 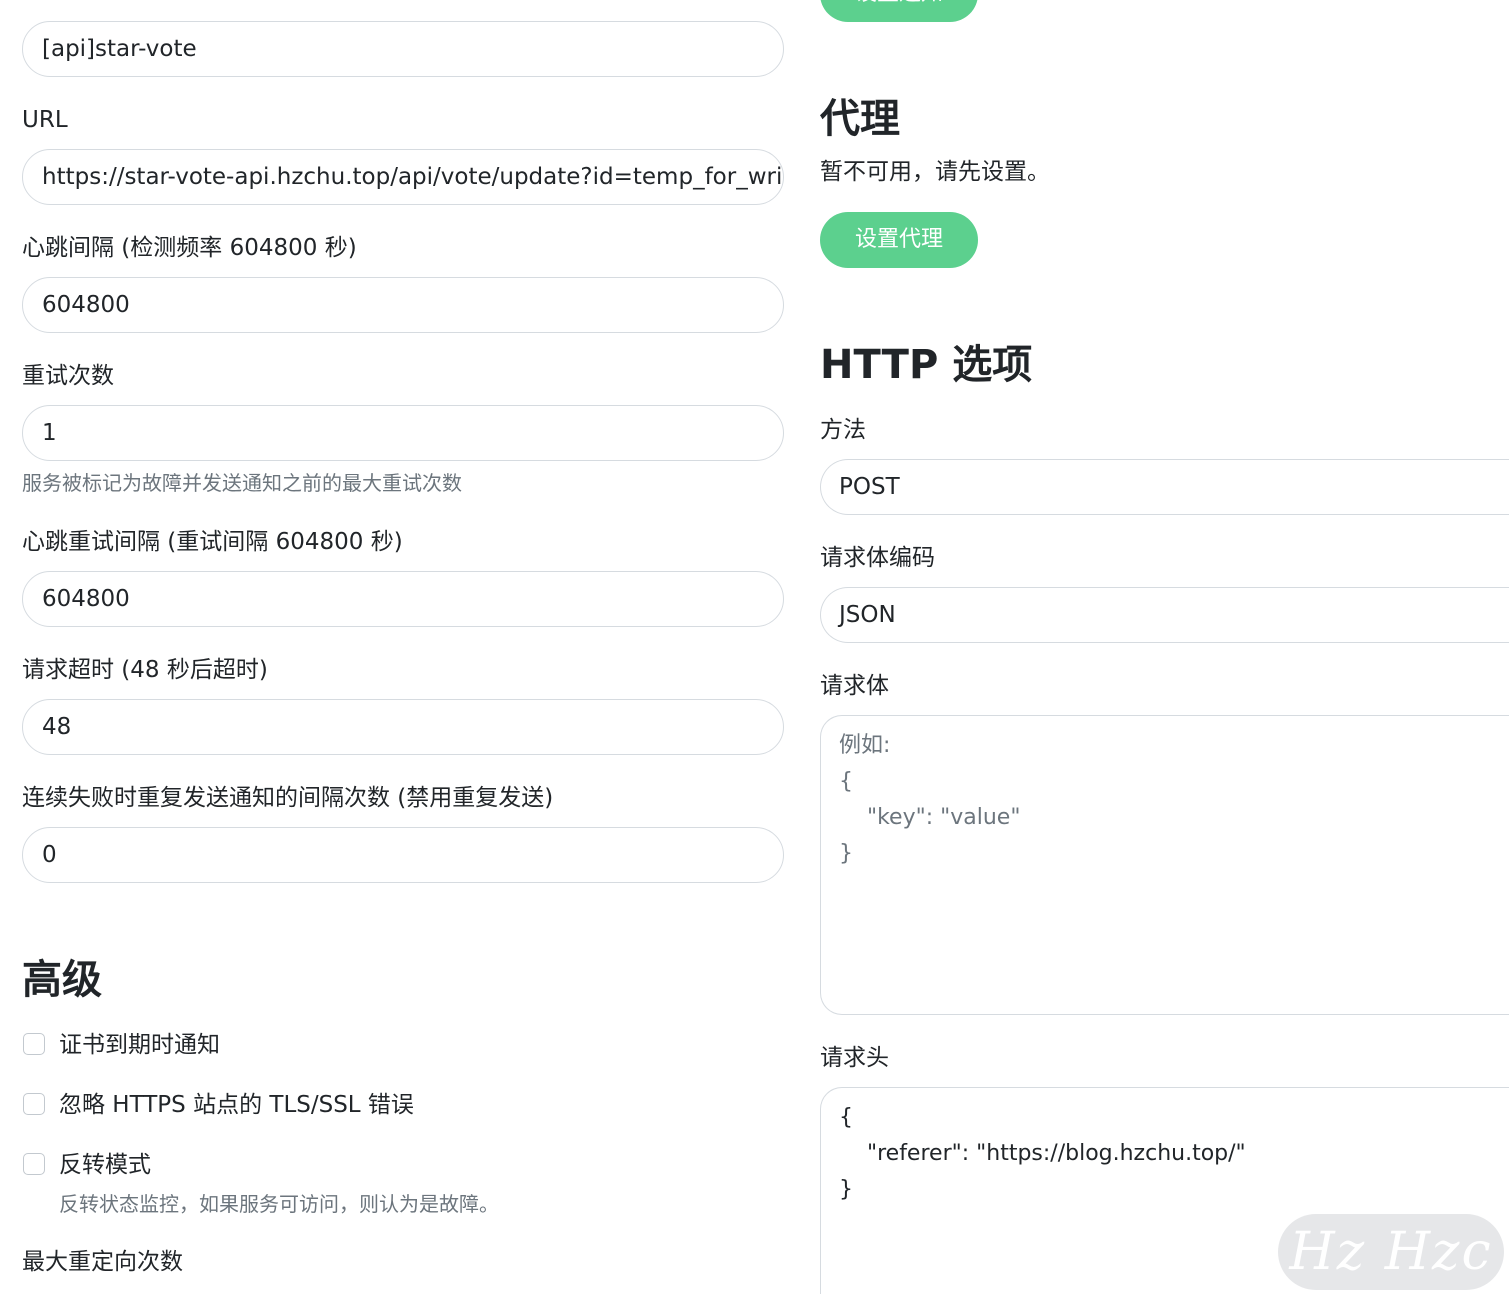 What do you see at coordinates (1164, 865) in the screenshot?
I see `request-body-textarea: 例如: { "key": "value" }` at bounding box center [1164, 865].